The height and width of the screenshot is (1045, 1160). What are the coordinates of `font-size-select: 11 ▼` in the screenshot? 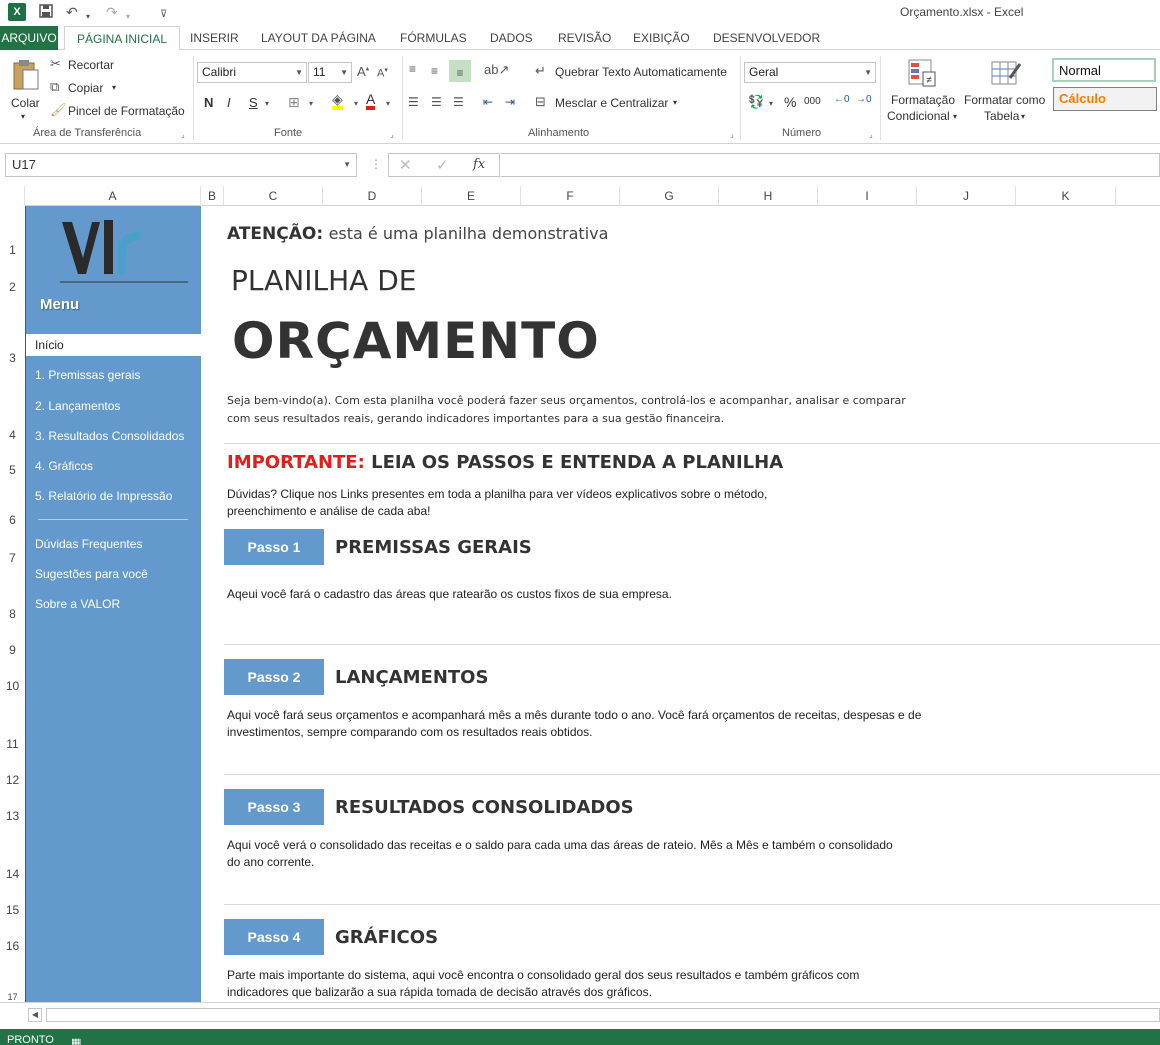 It's located at (330, 72).